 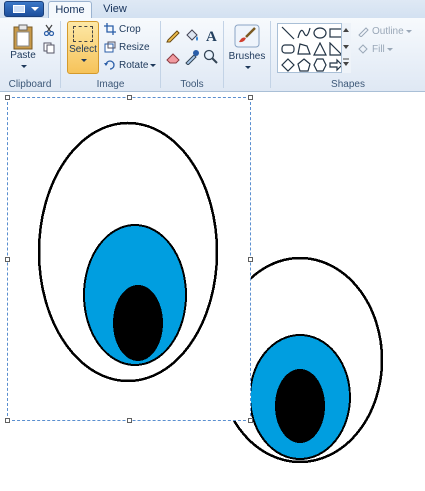 I want to click on brushes-group: Brushes, so click(x=247, y=54).